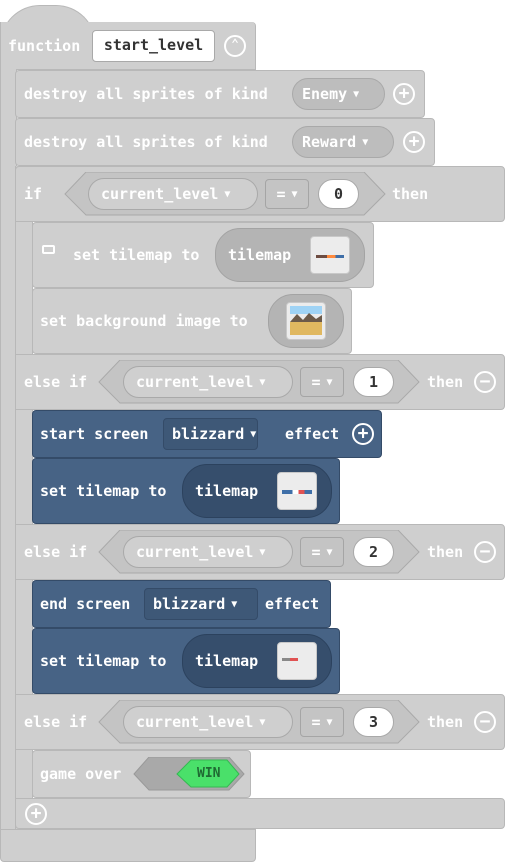 This screenshot has height=862, width=505. What do you see at coordinates (329, 142) in the screenshot?
I see `reward-kind-value: Reward` at bounding box center [329, 142].